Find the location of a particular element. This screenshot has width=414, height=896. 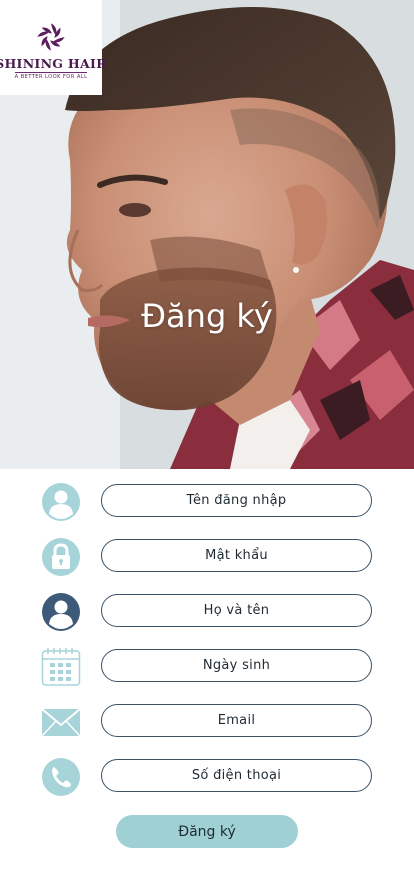

swirl-logo-icon is located at coordinates (51, 37).